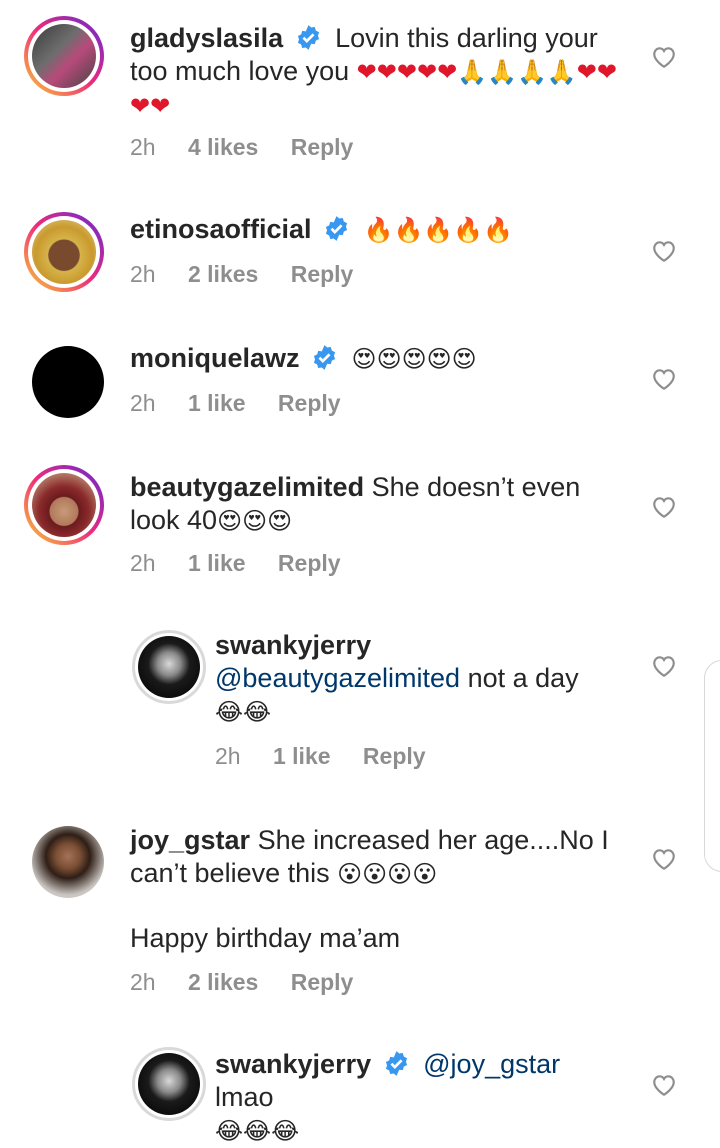 The height and width of the screenshot is (1148, 720). What do you see at coordinates (265, 938) in the screenshot?
I see `comment-body-line2: Happy birthday ma’am` at bounding box center [265, 938].